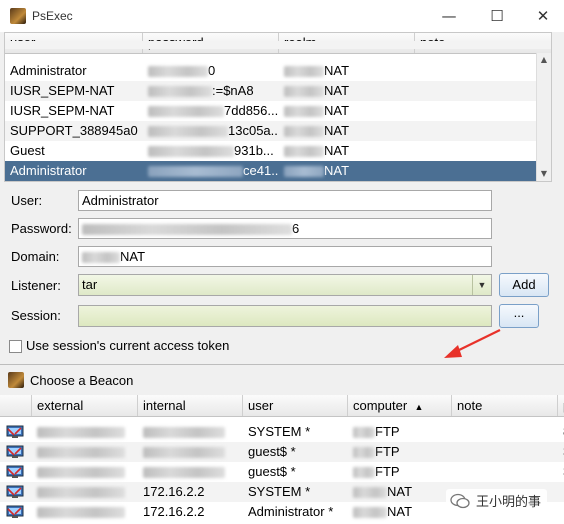 This screenshot has width=564, height=524. What do you see at coordinates (285, 256) in the screenshot?
I see `domain-field: NAT` at bounding box center [285, 256].